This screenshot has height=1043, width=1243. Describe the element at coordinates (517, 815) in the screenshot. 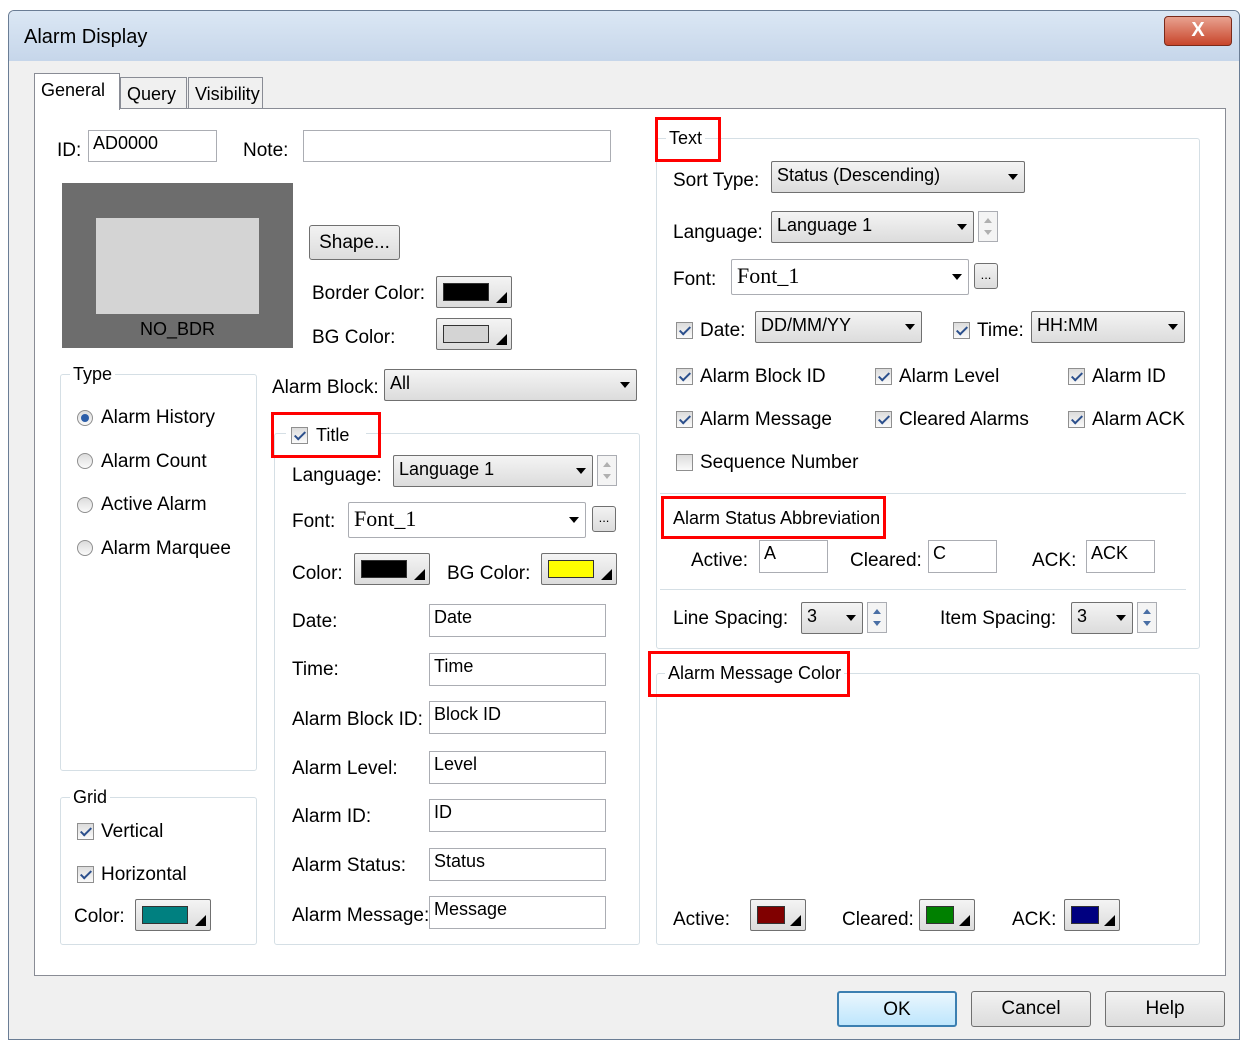

I see `title-alarm-id-field: ID` at that location.